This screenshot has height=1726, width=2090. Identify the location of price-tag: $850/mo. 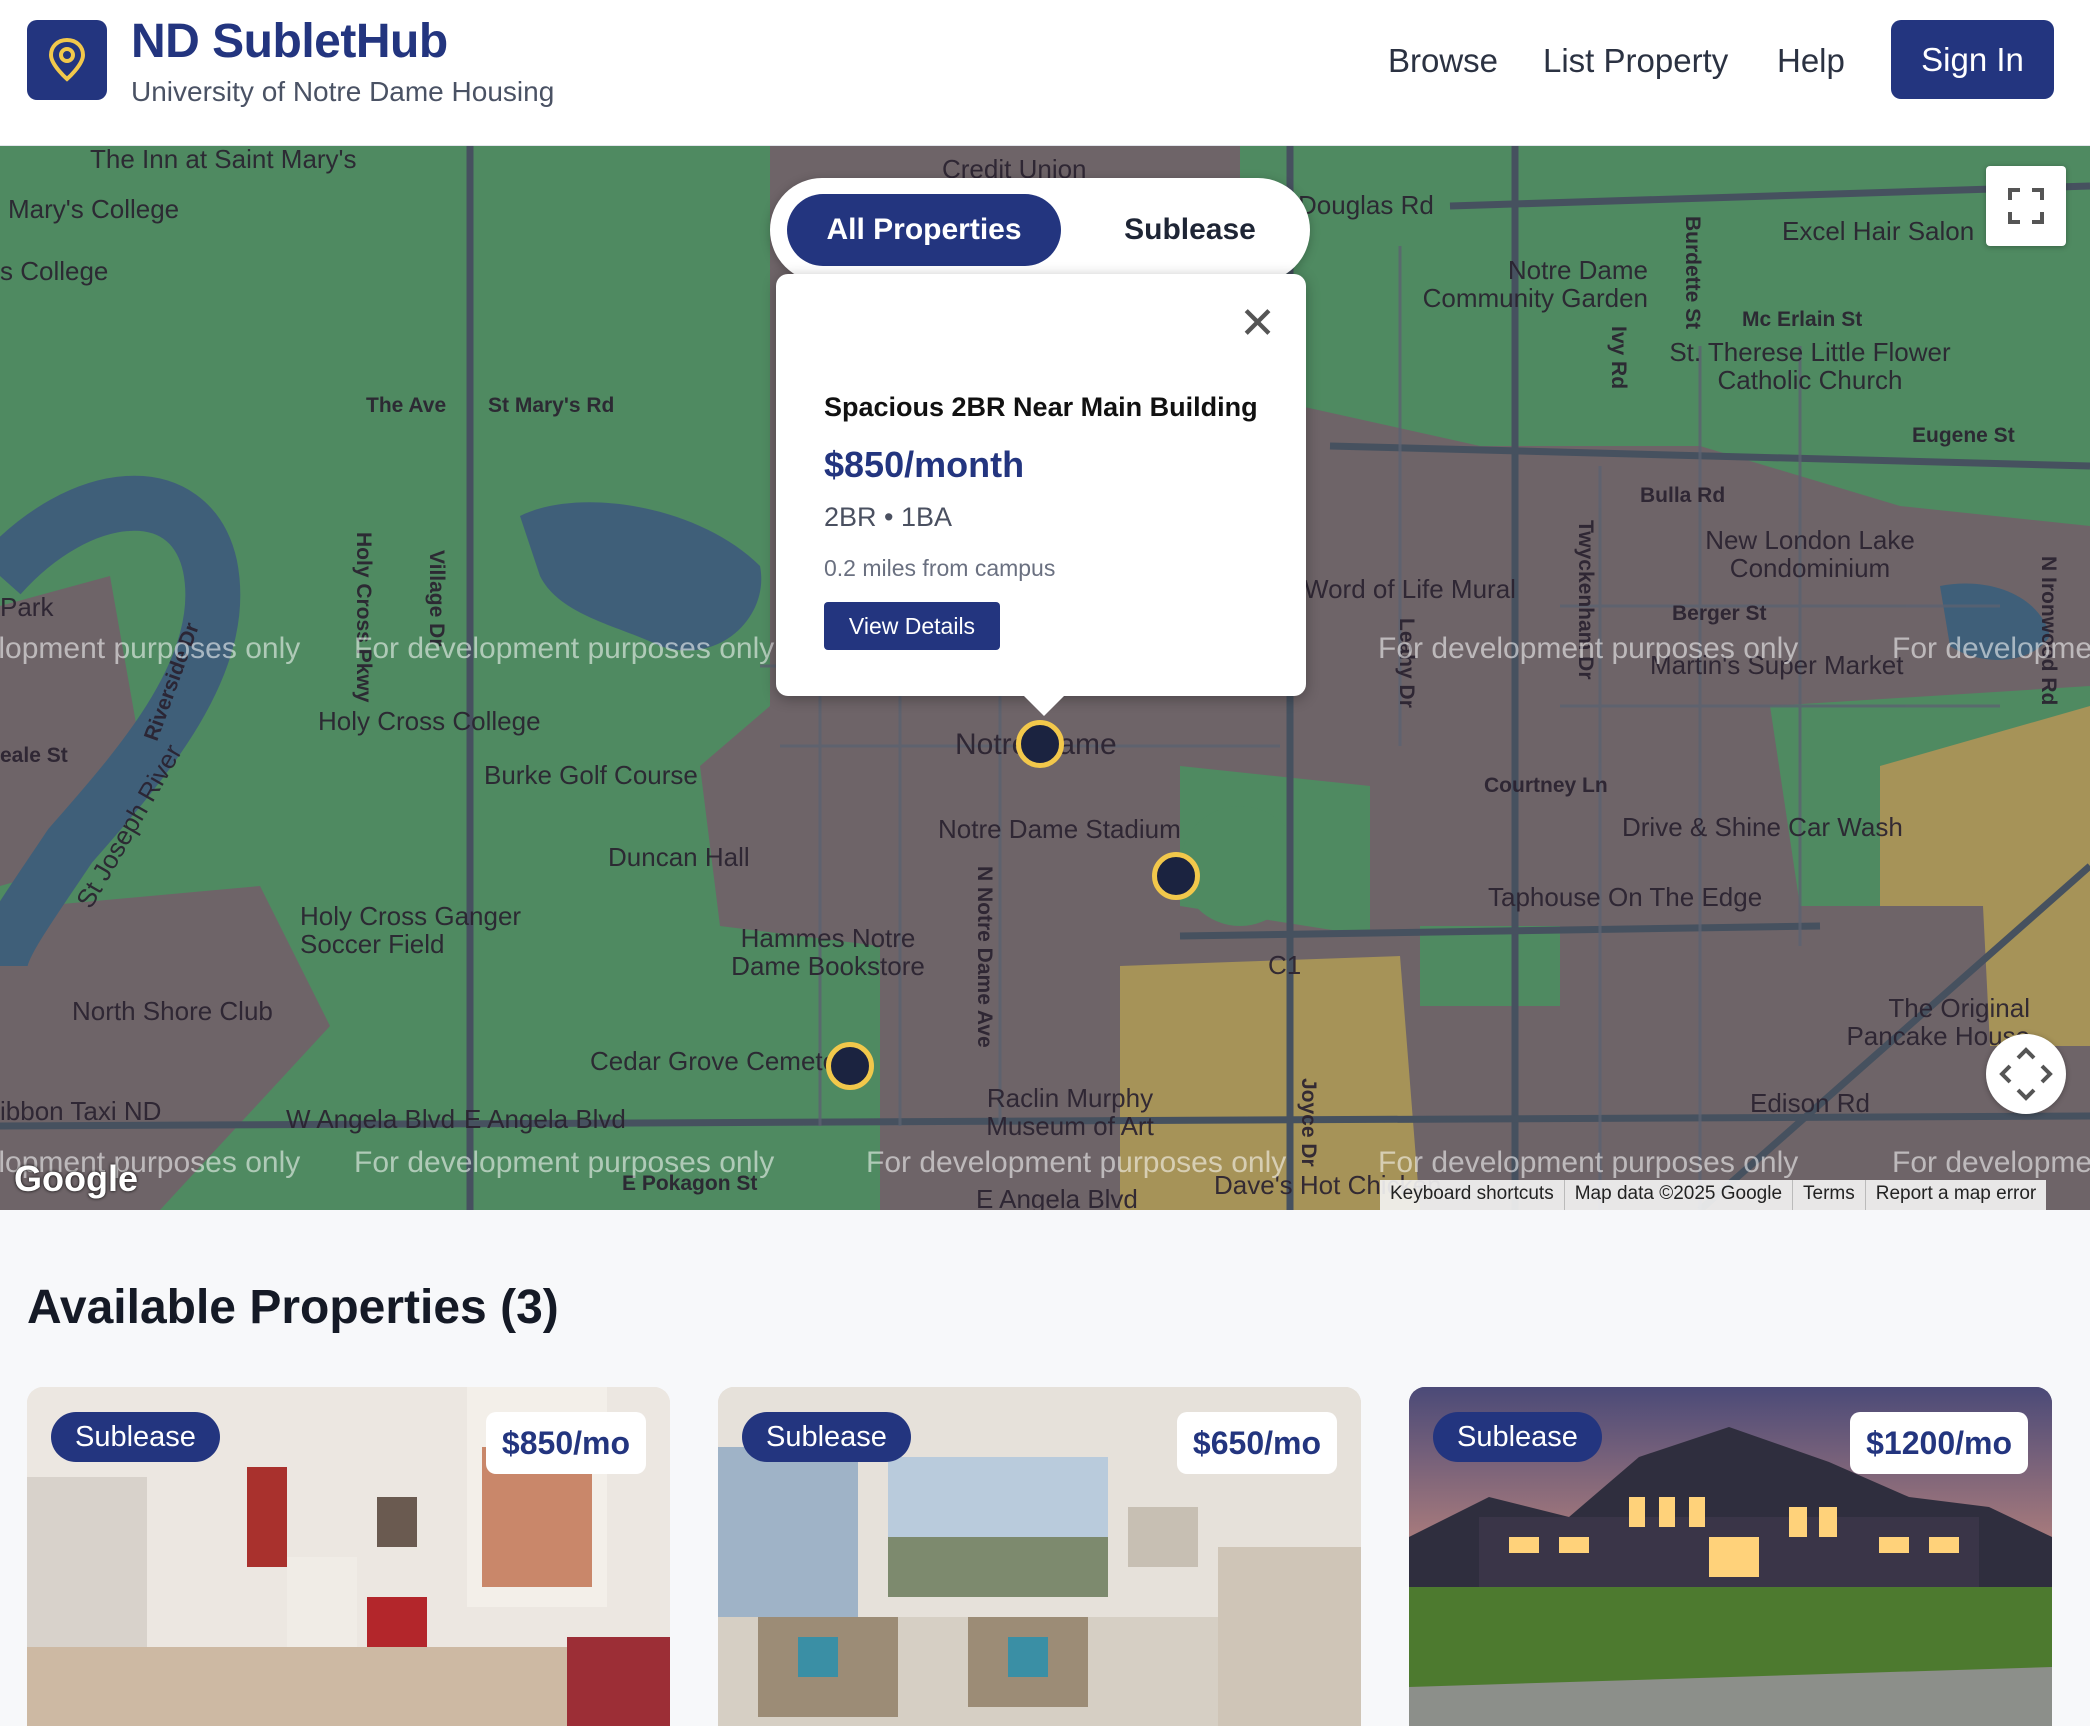
(565, 1443).